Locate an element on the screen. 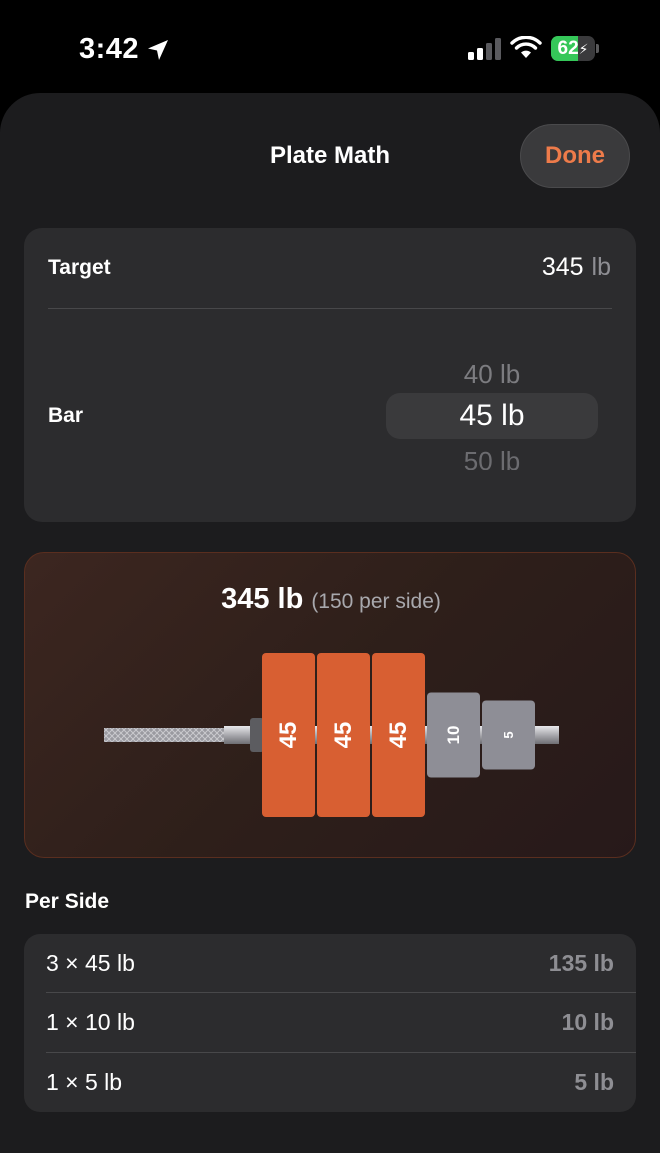 The image size is (660, 1153). picker-option-selected: 45 lb is located at coordinates (492, 416).